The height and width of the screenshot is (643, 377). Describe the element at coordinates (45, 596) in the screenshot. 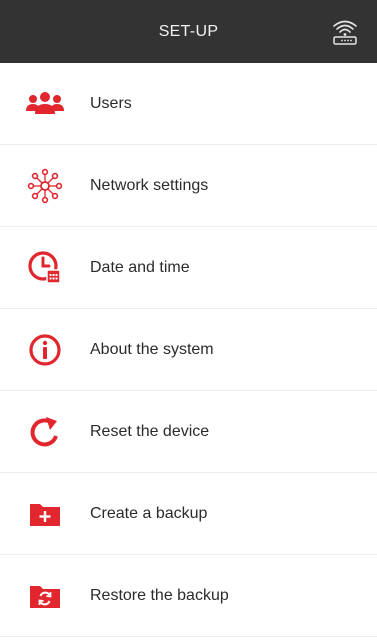

I see `folder-restore-icon` at that location.